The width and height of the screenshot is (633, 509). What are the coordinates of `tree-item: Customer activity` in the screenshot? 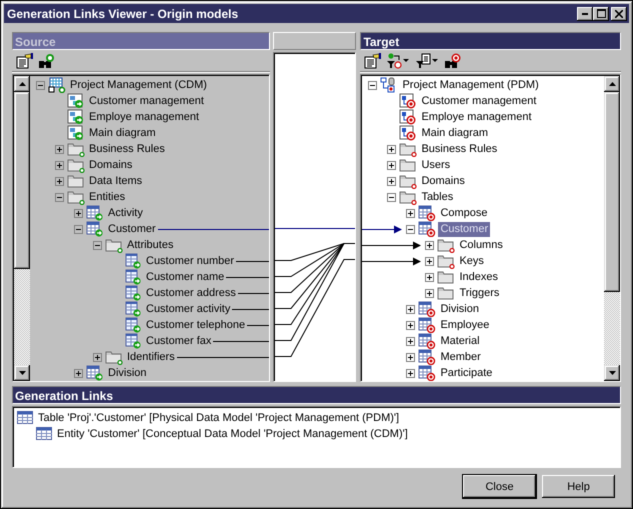 It's located at (188, 309).